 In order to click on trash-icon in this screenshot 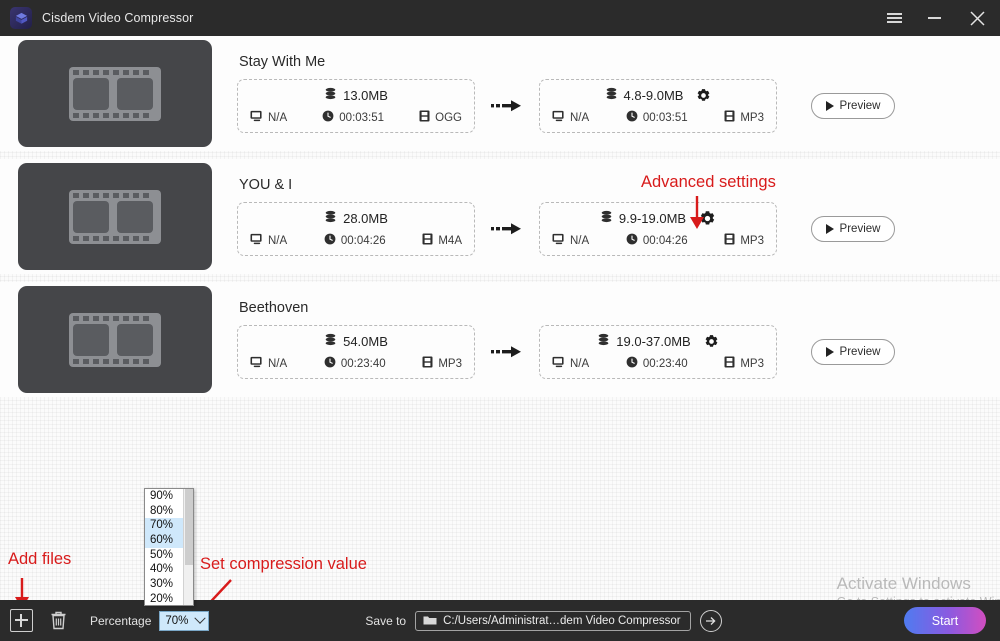, I will do `click(58, 620)`.